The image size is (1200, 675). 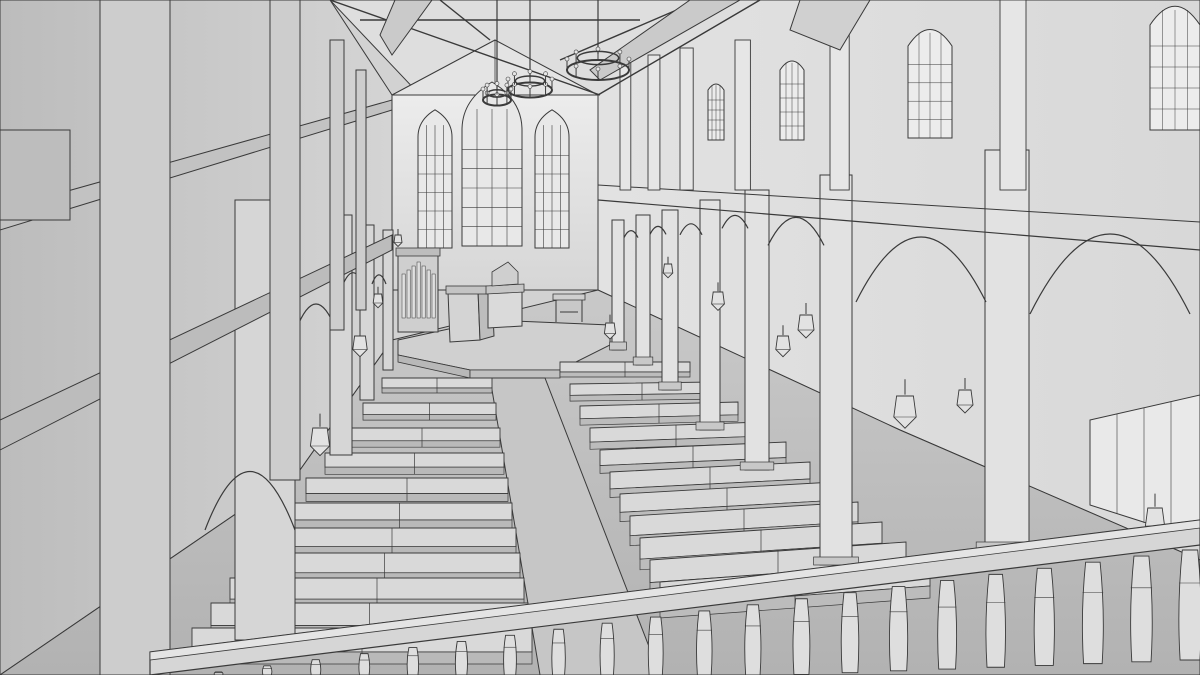 I want to click on altar, so click(x=505, y=295).